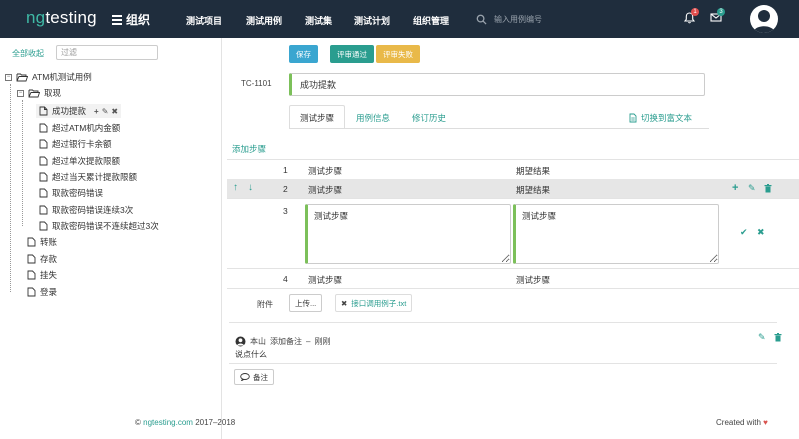 Image resolution: width=799 pixels, height=439 pixels. I want to click on user-avatar, so click(764, 19).